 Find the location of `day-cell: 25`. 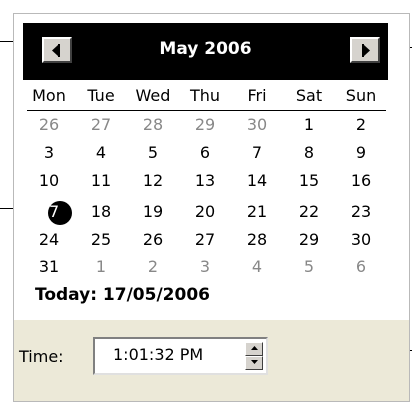

day-cell: 25 is located at coordinates (101, 240).